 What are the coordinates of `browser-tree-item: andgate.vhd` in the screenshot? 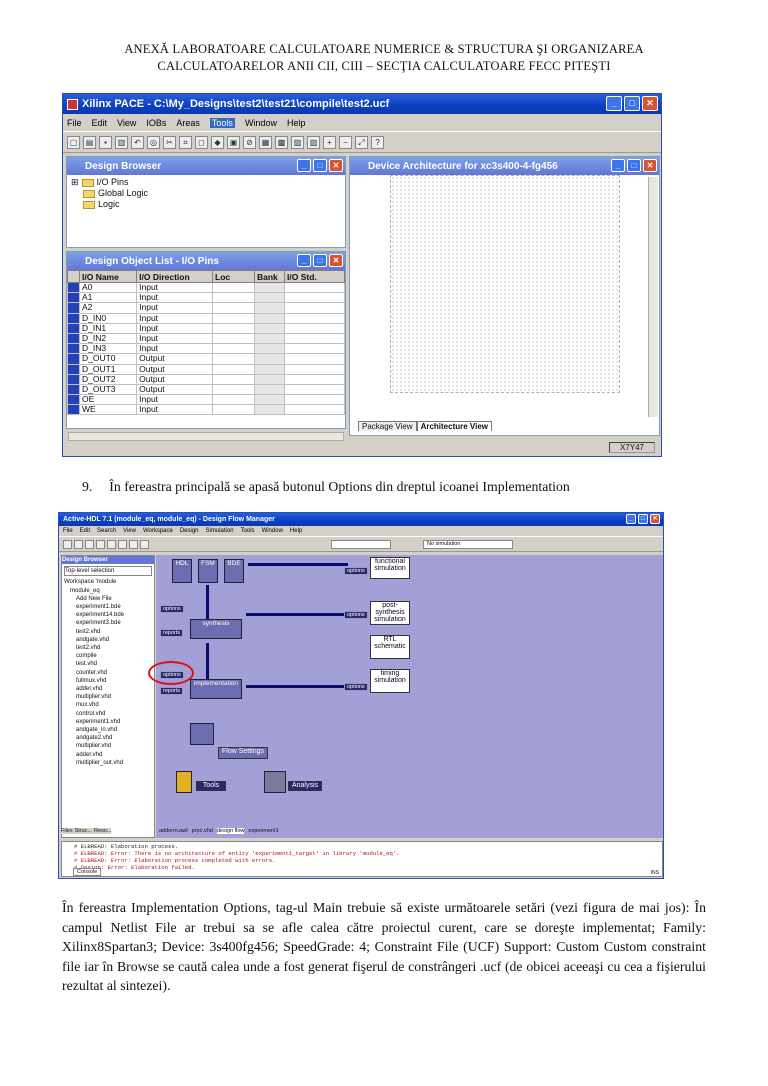 It's located at (108, 640).